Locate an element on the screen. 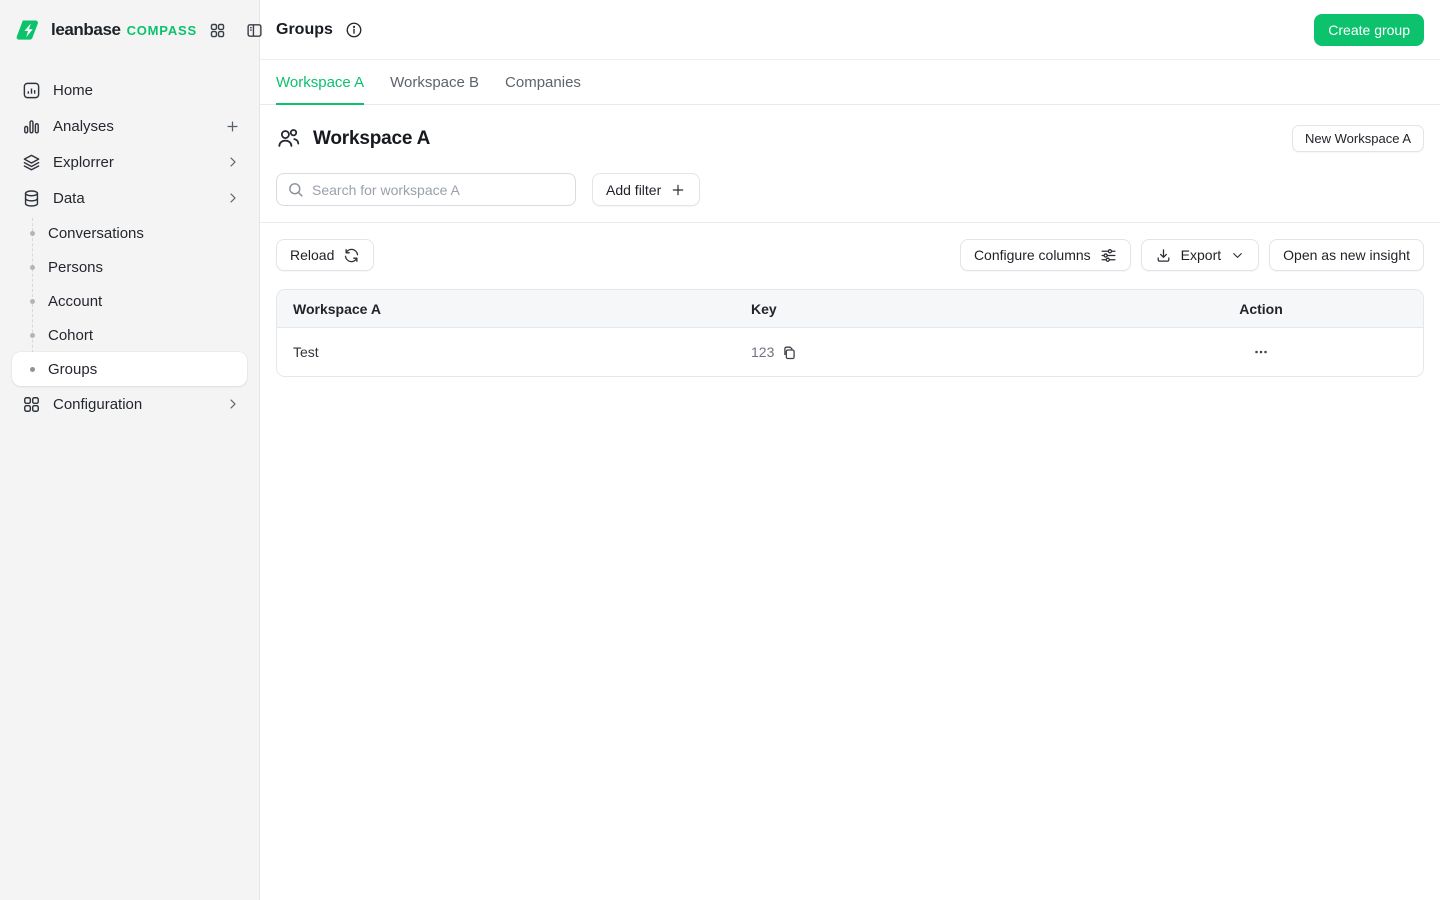  bar-chart-icon is located at coordinates (31, 126).